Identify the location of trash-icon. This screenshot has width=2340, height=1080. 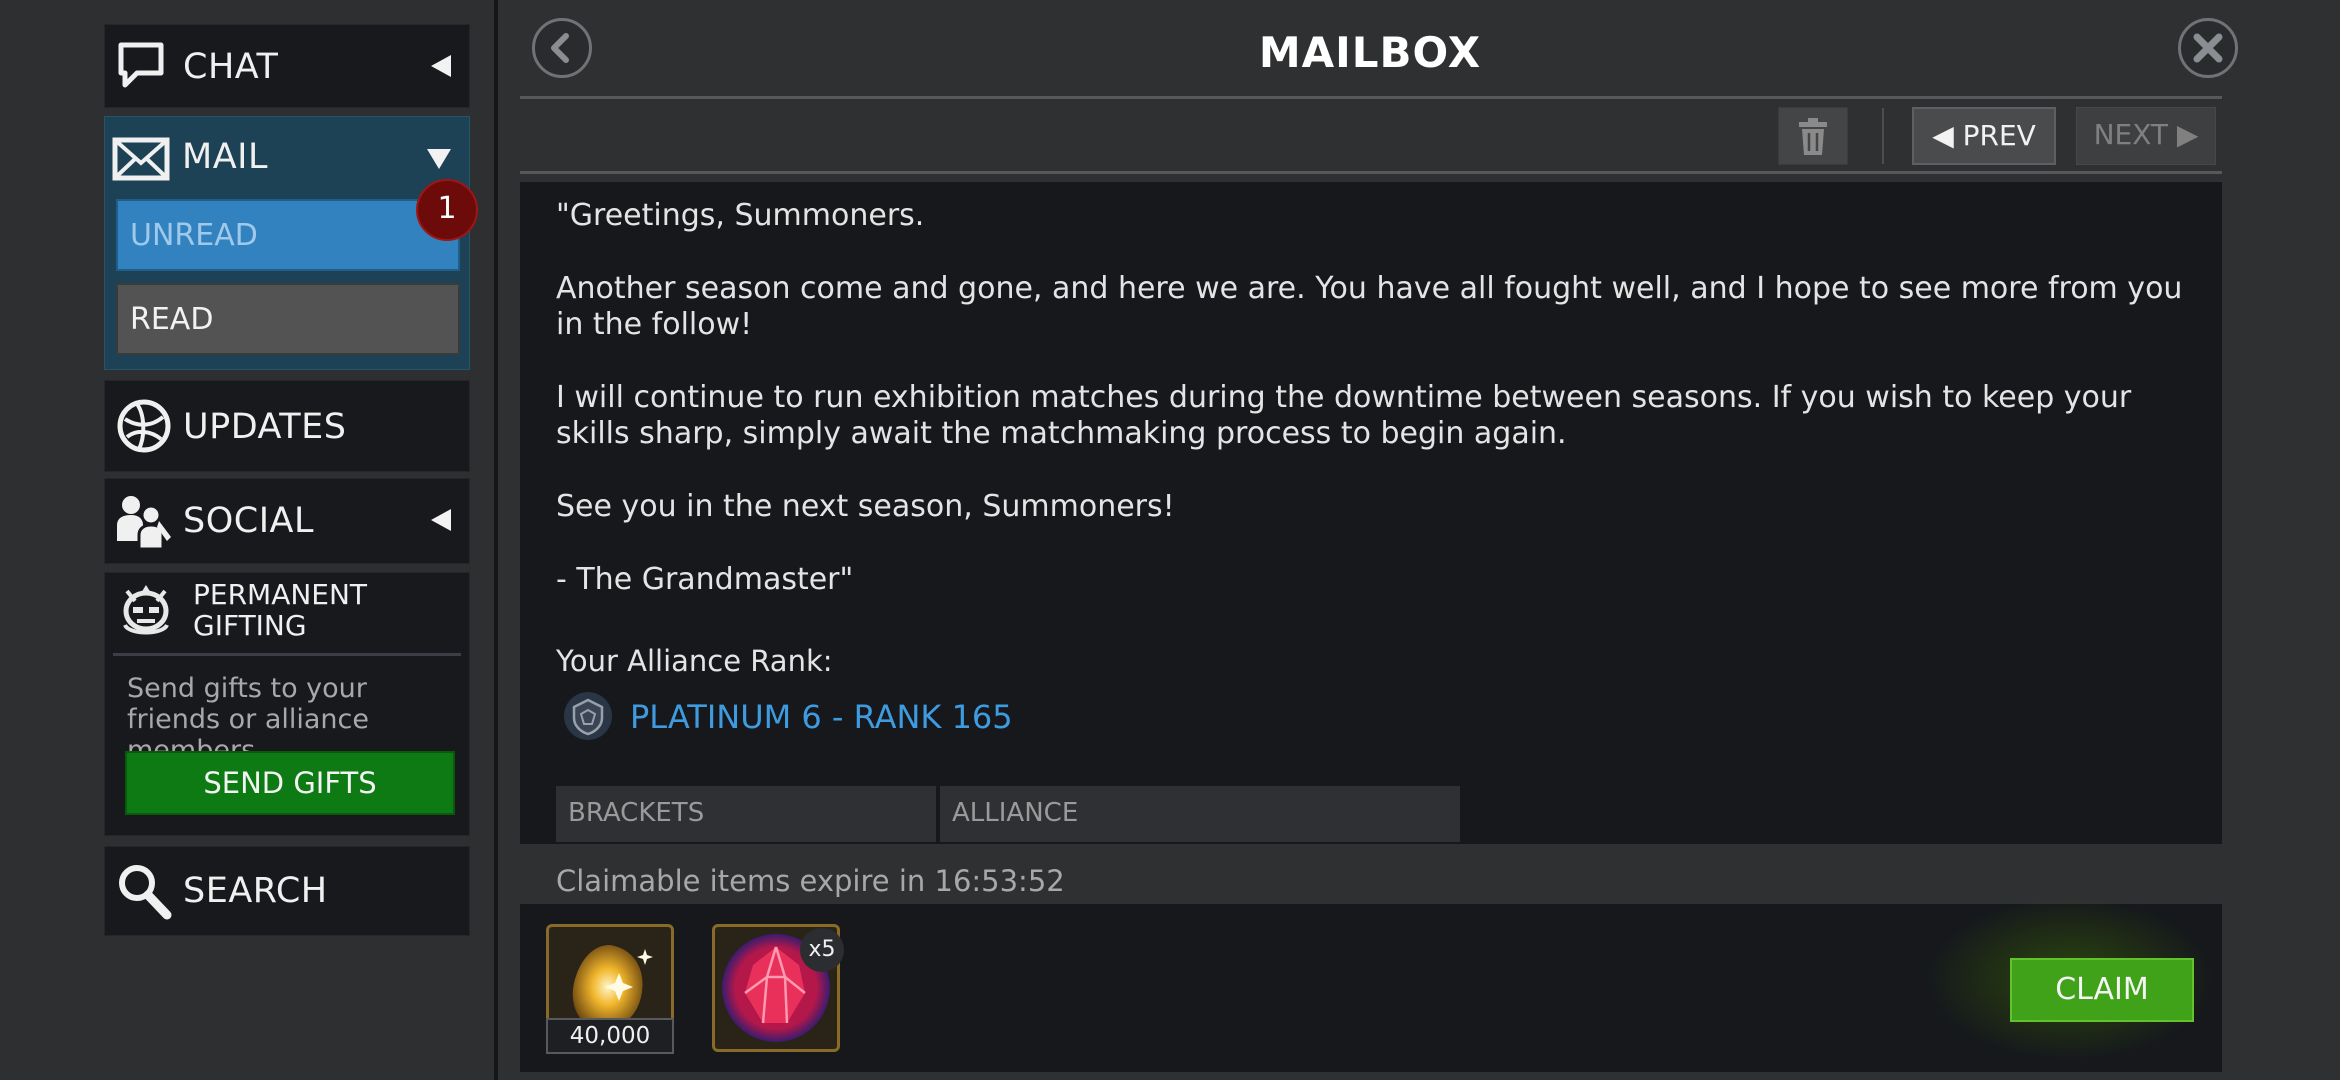
(1813, 136).